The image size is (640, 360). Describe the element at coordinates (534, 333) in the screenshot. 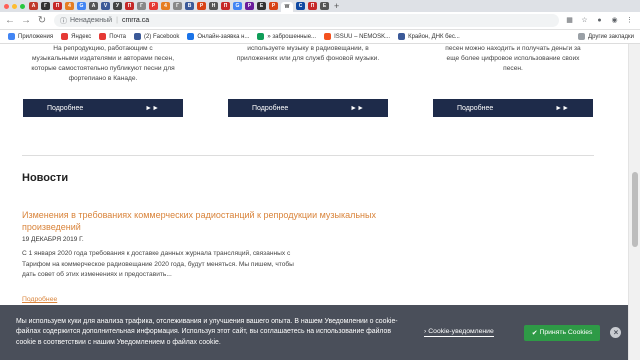

I see `check-icon: ✔` at that location.